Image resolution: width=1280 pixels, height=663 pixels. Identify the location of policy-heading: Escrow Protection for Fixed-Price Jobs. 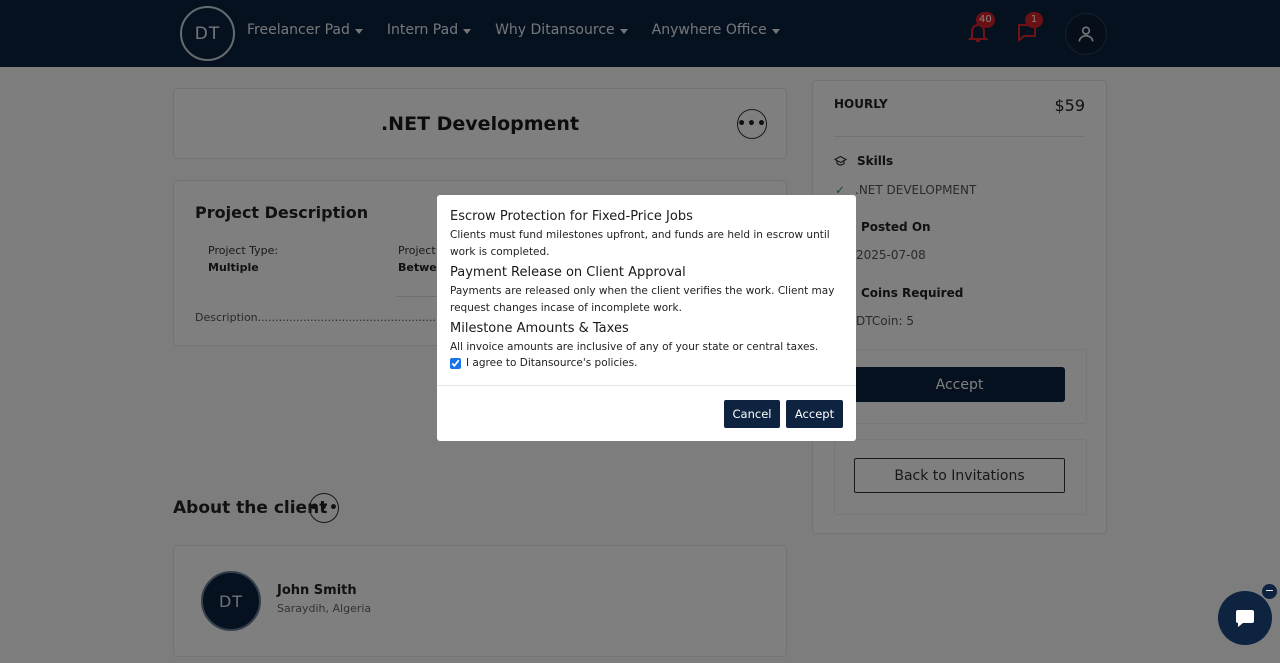
(571, 216).